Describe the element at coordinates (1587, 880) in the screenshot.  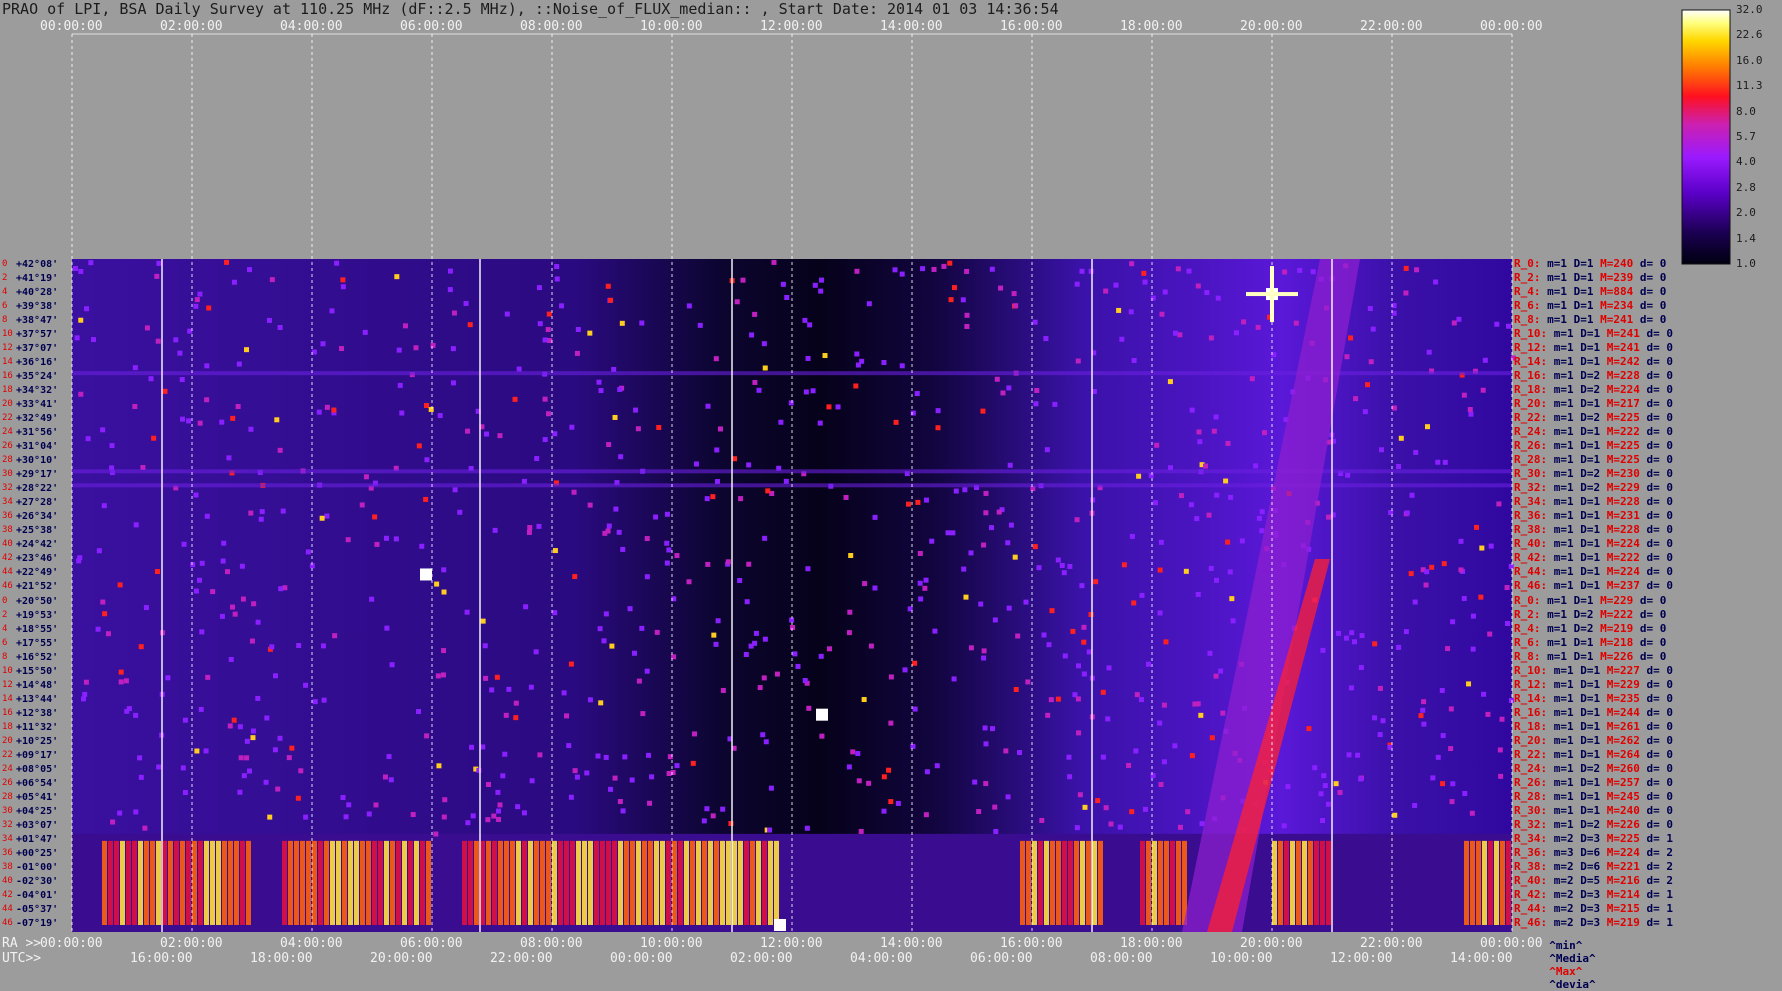
I see `stat-median: D=5` at that location.